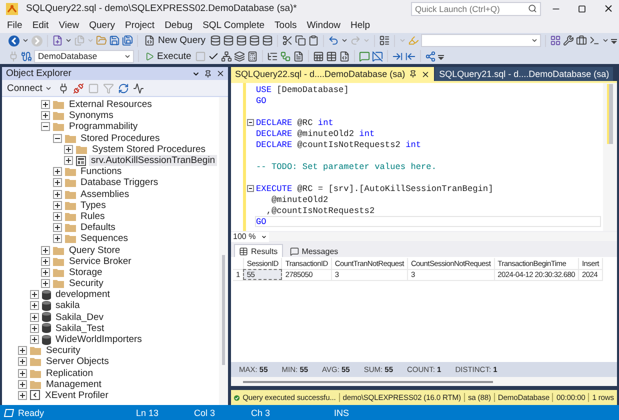  I want to click on editor-tab: SQLQuery22.sql - d....DemoDatabase (sa), so click(332, 74).